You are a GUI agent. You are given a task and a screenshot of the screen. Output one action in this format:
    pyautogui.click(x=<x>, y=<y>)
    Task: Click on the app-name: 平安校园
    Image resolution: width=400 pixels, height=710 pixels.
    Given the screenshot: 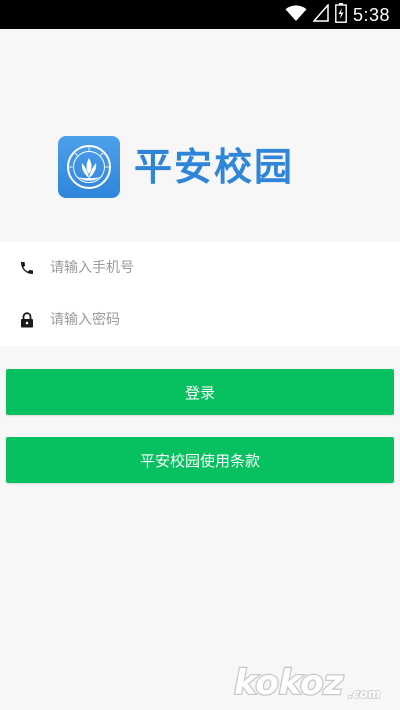 What is the action you would take?
    pyautogui.click(x=214, y=167)
    